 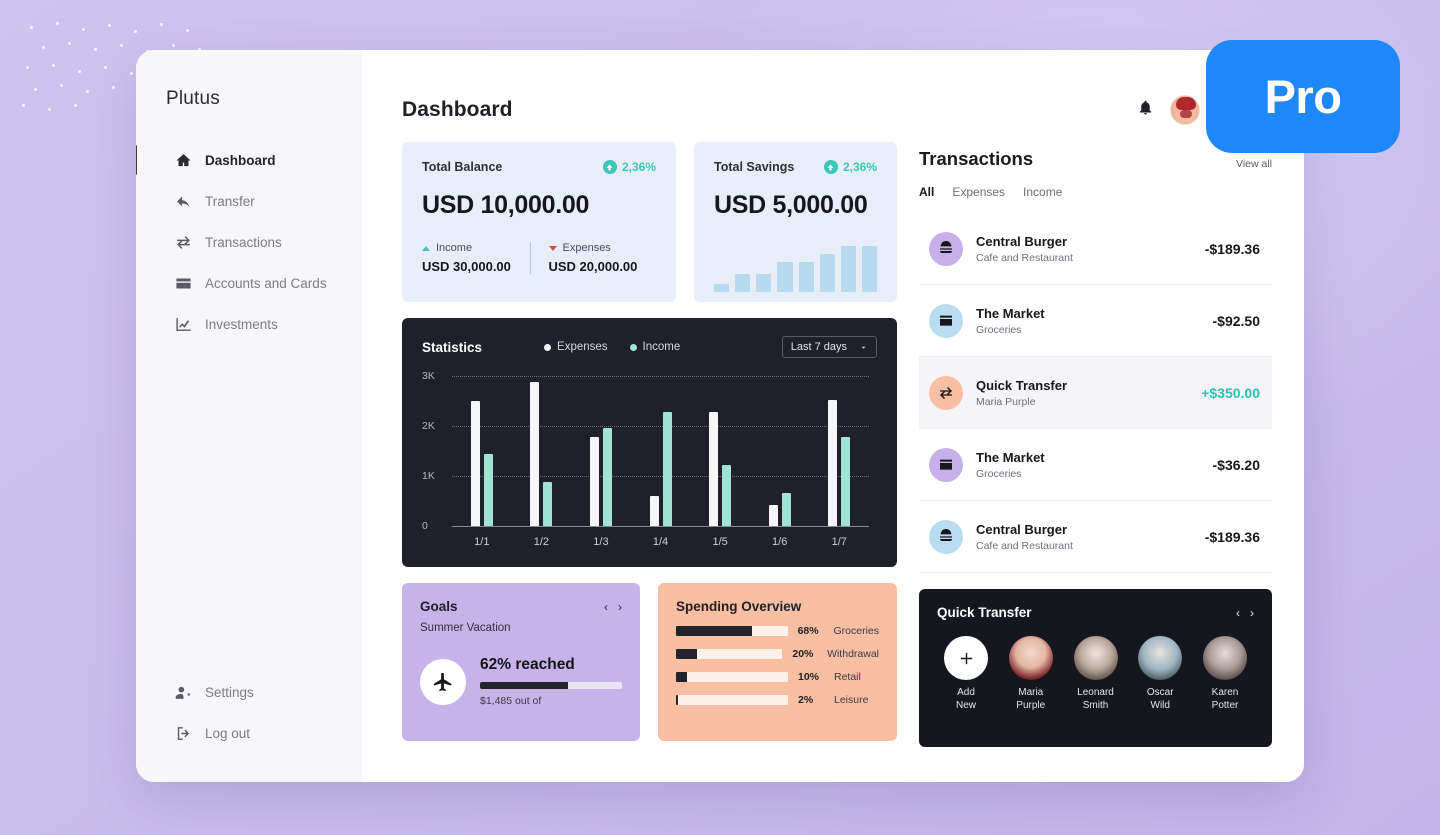 What do you see at coordinates (1095, 465) in the screenshot?
I see `transaction-row: The Market Groceries -$36.20` at bounding box center [1095, 465].